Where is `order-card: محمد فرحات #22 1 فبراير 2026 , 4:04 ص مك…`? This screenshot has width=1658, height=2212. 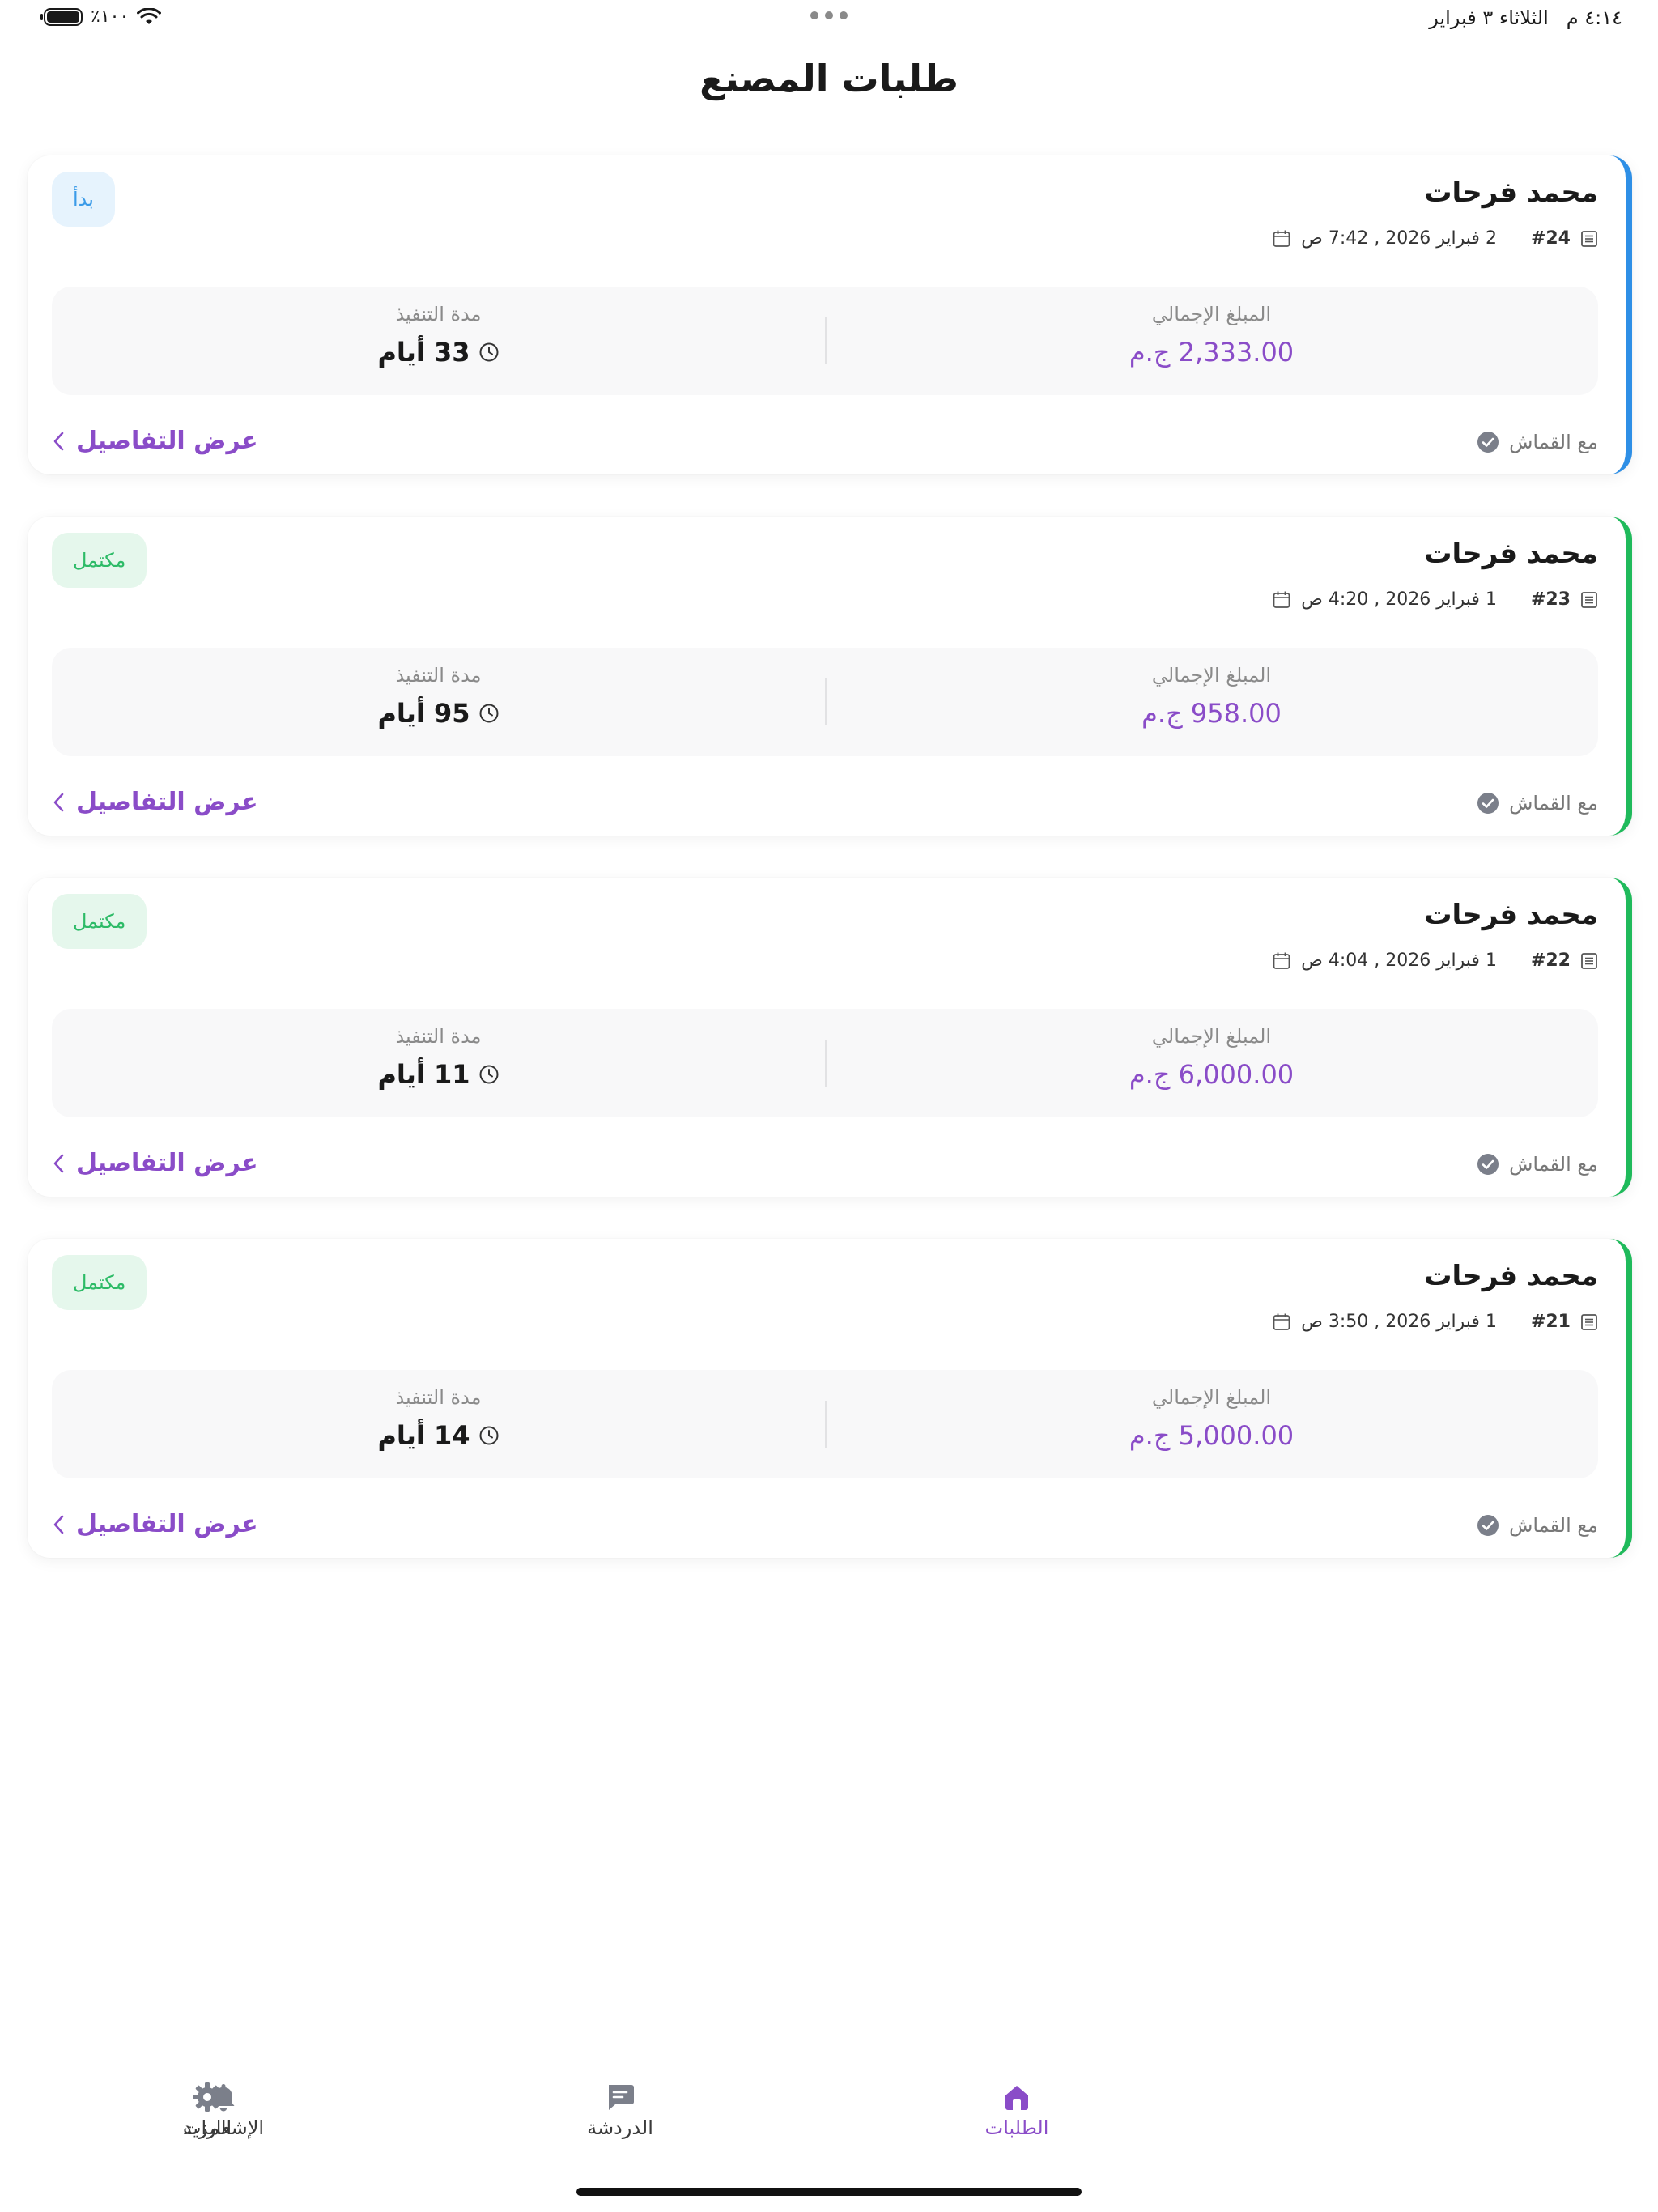 order-card: محمد فرحات #22 1 فبراير 2026 , 4:04 ص مك… is located at coordinates (830, 1037).